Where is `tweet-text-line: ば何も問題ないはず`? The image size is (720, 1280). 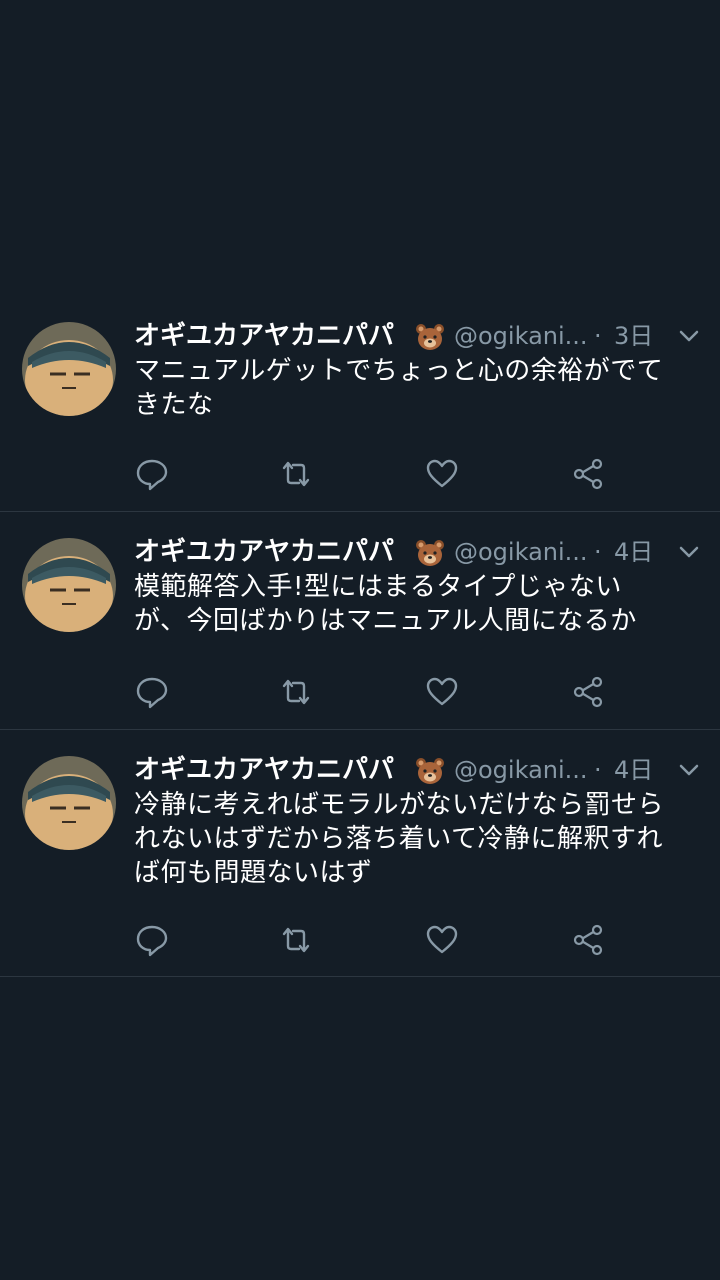 tweet-text-line: ば何も問題ないはず is located at coordinates (253, 873).